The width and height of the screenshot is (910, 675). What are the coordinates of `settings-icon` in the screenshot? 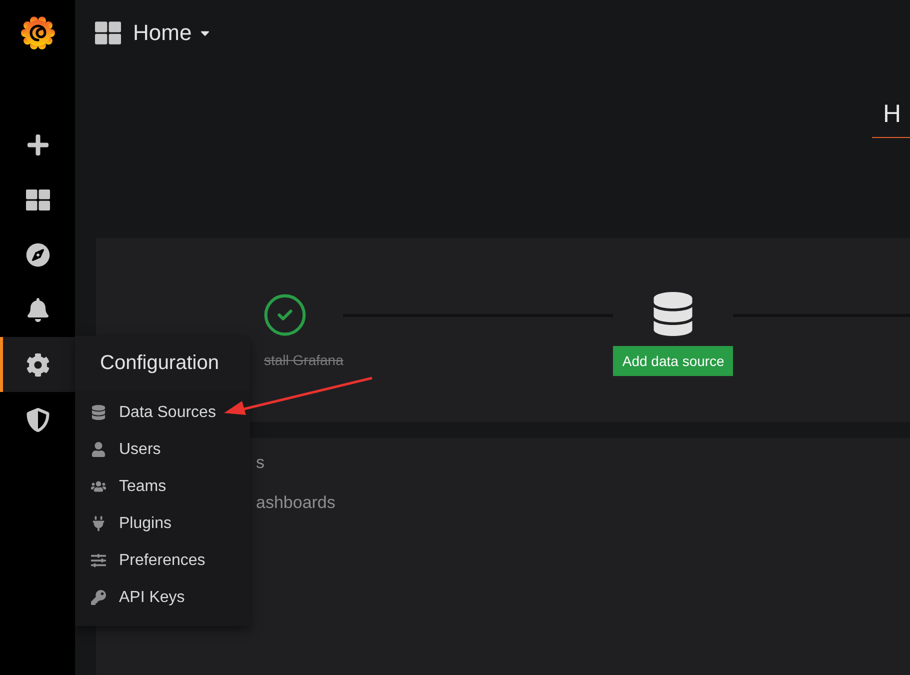 It's located at (38, 364).